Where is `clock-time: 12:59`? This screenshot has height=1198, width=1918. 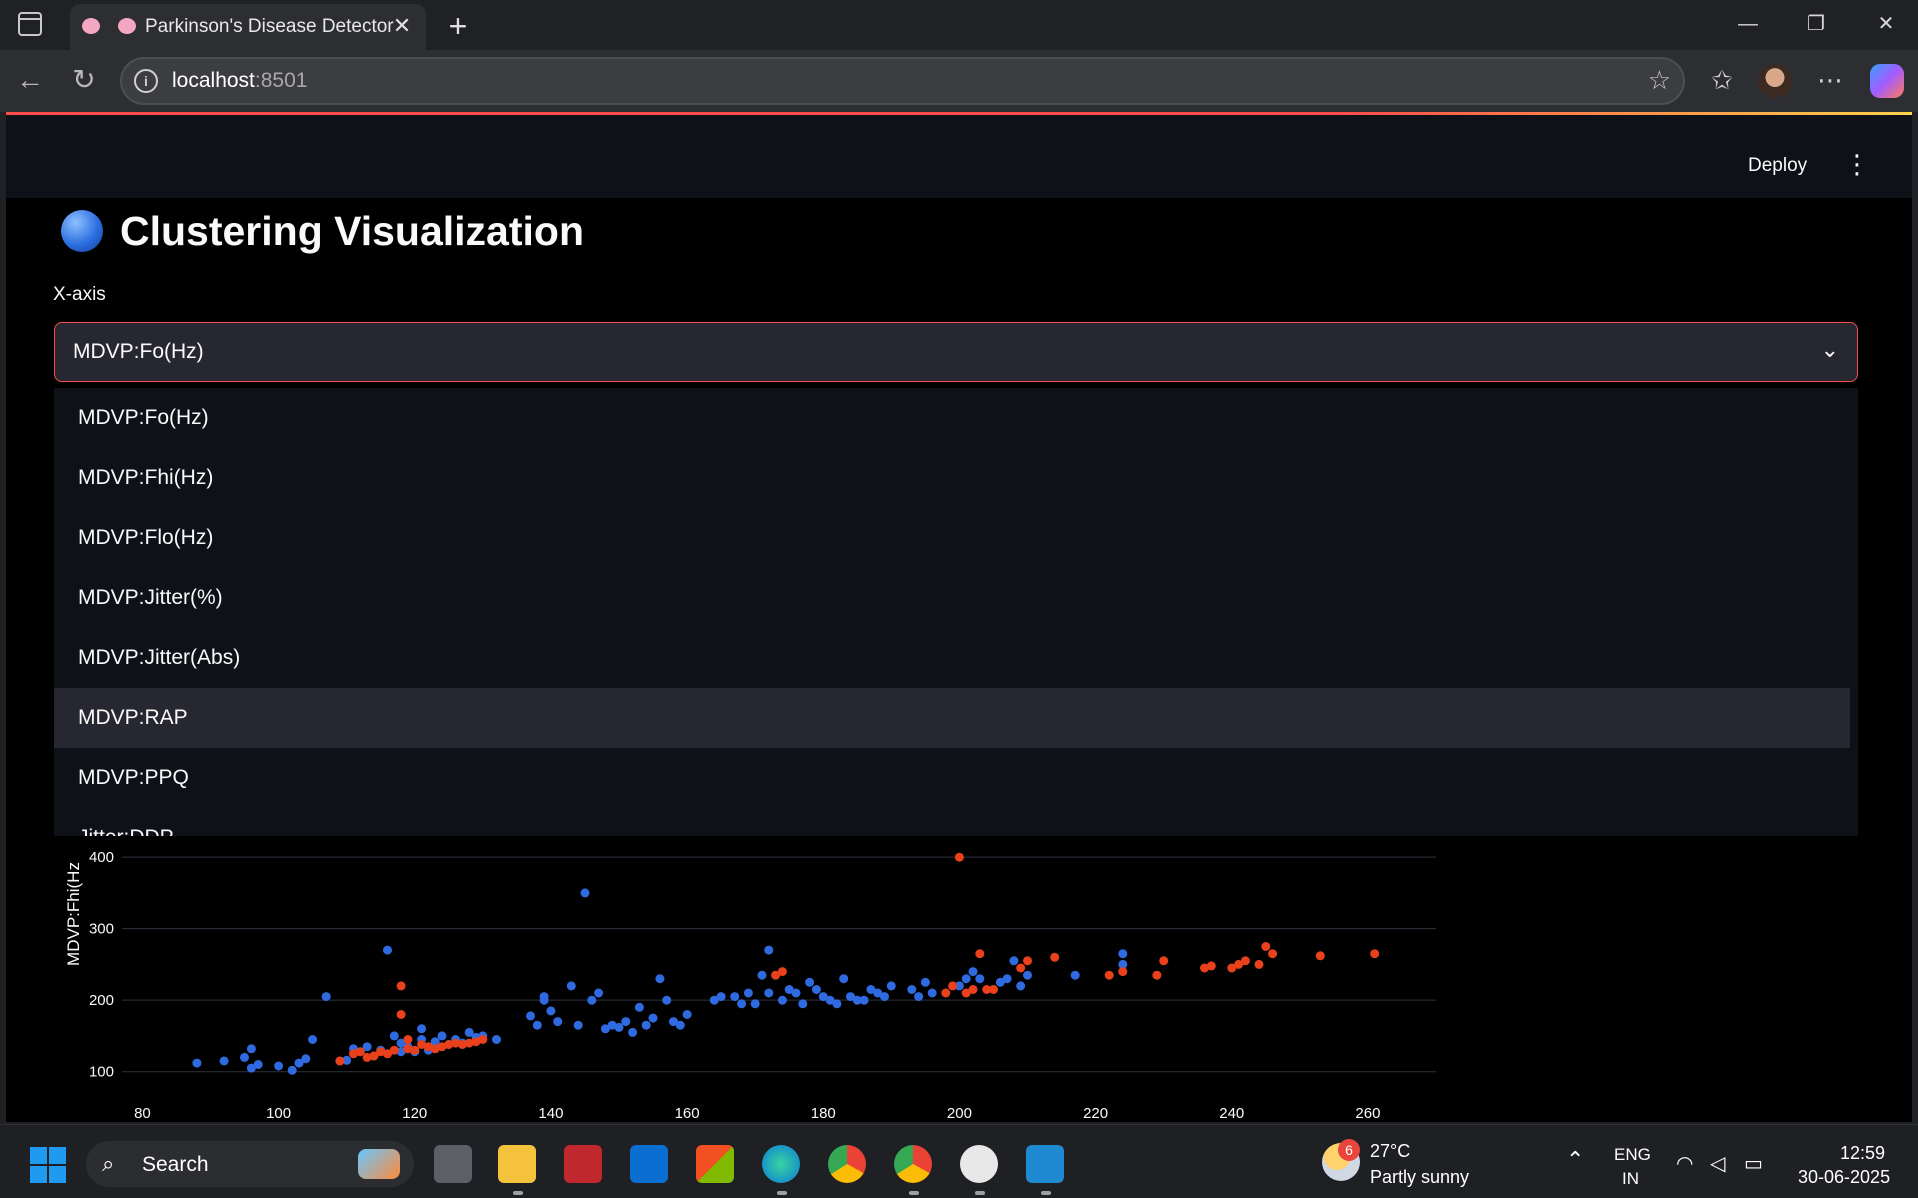 clock-time: 12:59 is located at coordinates (1862, 1153).